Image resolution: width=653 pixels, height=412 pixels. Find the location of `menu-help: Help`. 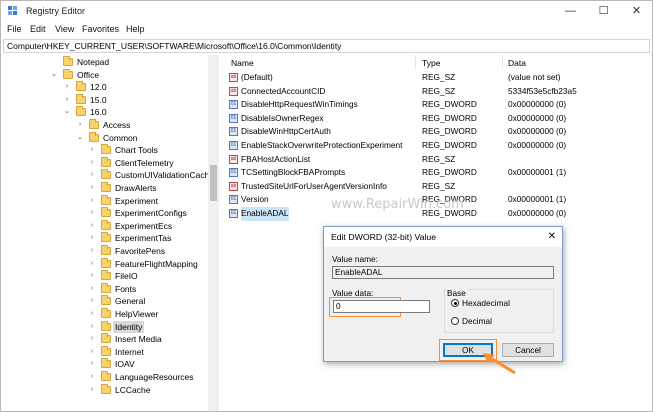

menu-help: Help is located at coordinates (135, 29).